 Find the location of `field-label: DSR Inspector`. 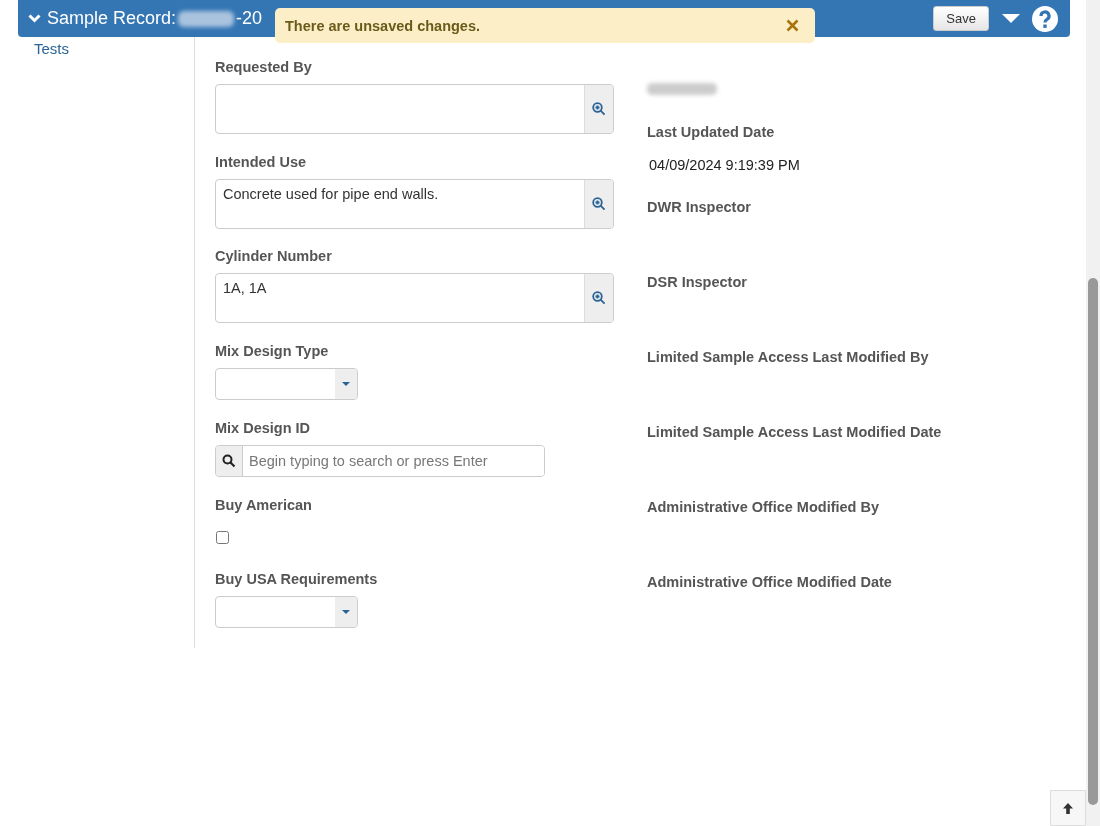

field-label: DSR Inspector is located at coordinates (697, 282).